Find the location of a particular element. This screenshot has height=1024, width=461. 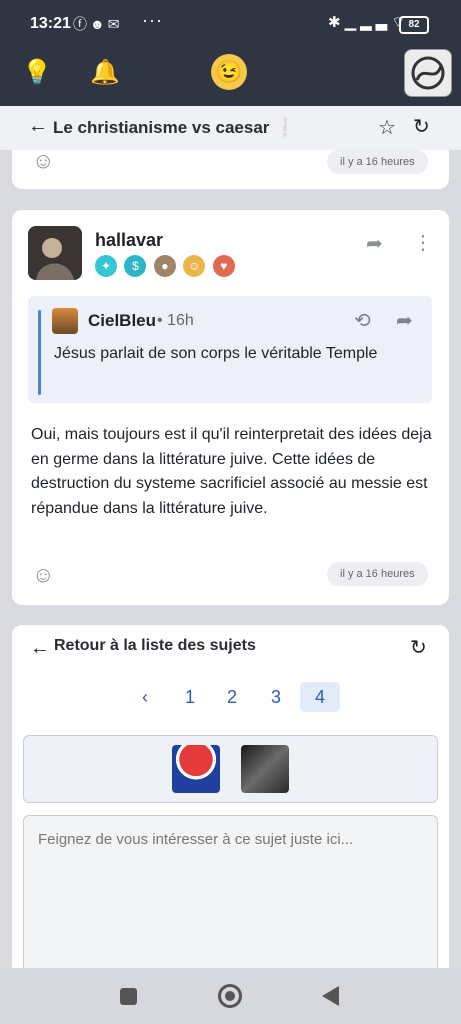

system-nav-bar is located at coordinates (230, 996).